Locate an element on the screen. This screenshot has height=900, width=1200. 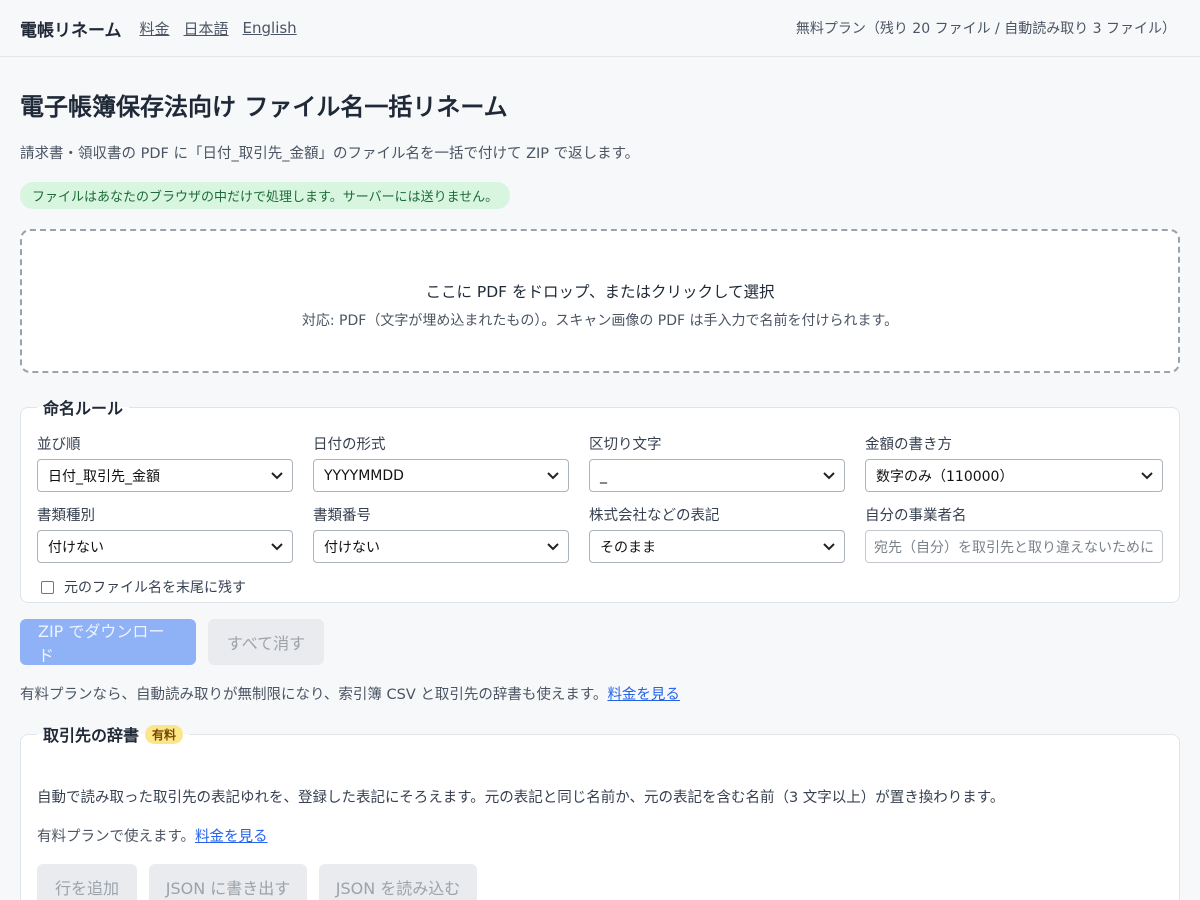
amount-format-select: 数字のみ（110000） is located at coordinates (1014, 475).